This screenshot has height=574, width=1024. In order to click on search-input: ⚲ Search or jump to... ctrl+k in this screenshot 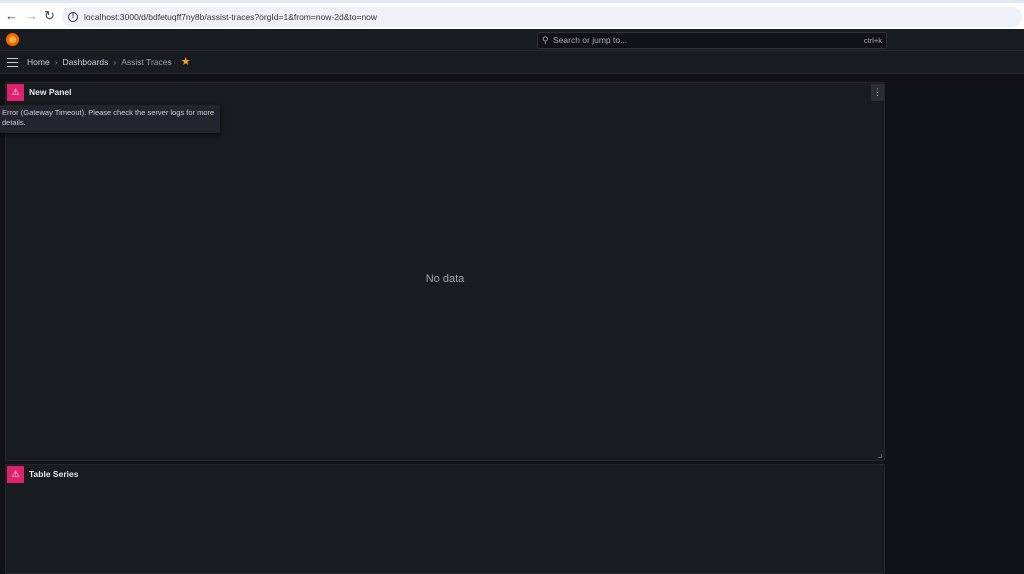, I will do `click(712, 40)`.